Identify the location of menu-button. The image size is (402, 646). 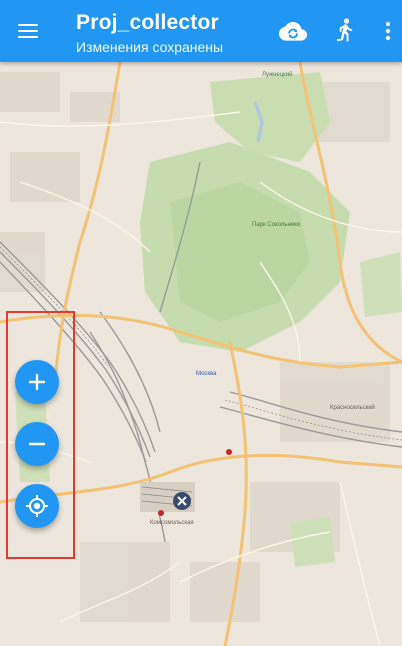
(28, 31).